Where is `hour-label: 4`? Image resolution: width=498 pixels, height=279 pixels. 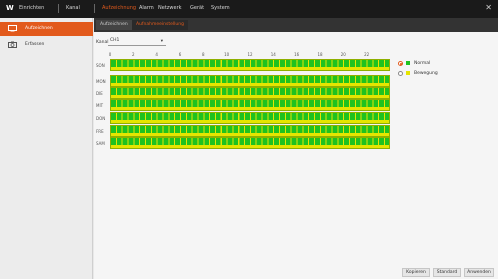 hour-label: 4 is located at coordinates (156, 54).